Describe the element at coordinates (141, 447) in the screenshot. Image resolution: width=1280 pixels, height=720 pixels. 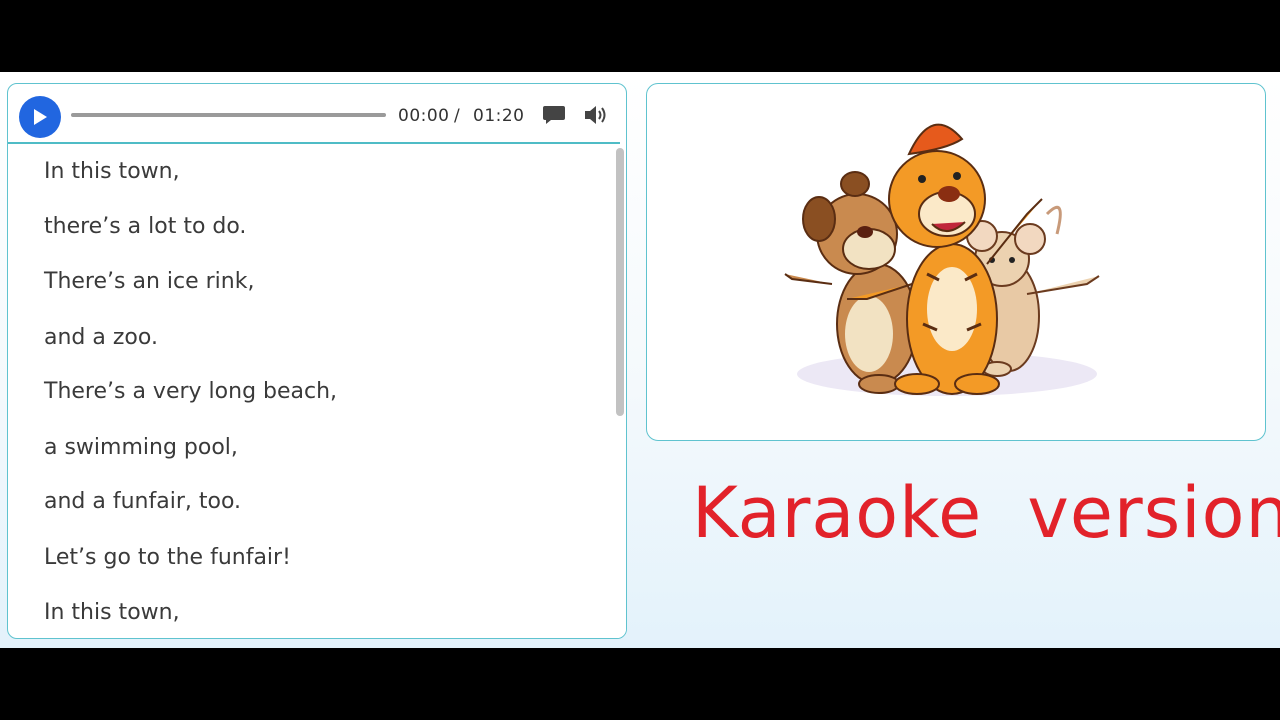
I see `lyric-line: a swimming pool,` at that location.